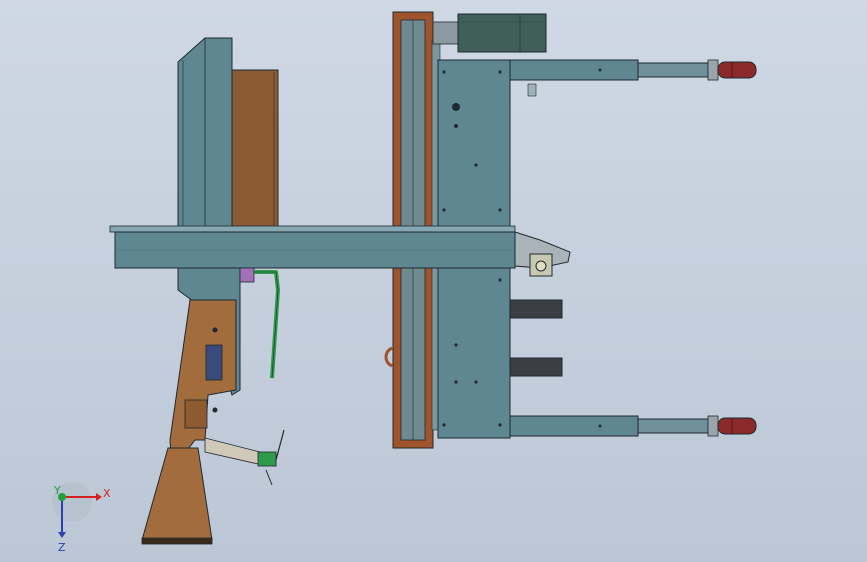 This screenshot has height=562, width=867. Describe the element at coordinates (99, 497) in the screenshot. I see `x-axis-arrow-icon` at that location.